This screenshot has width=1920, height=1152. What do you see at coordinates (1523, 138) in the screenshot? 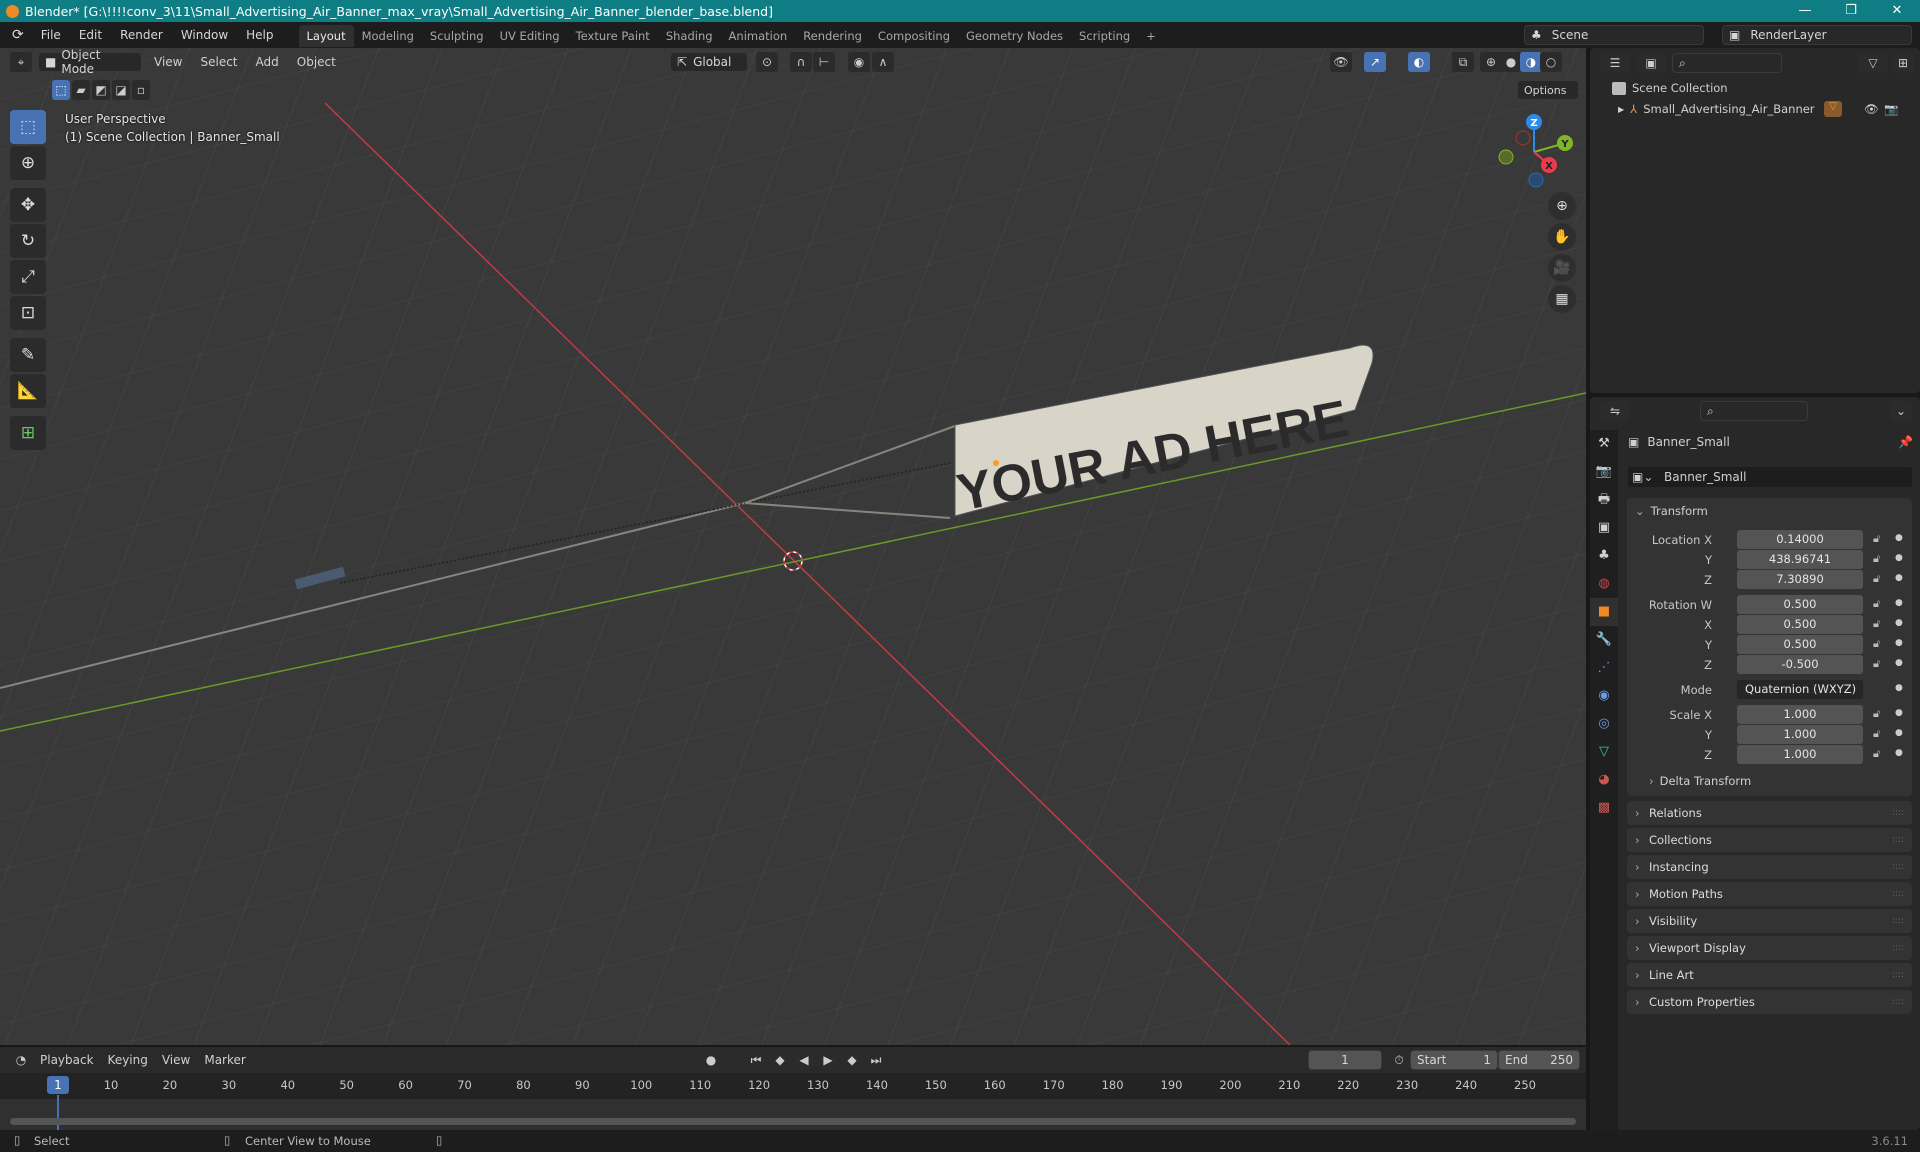
I see `gizmo-neg-x` at bounding box center [1523, 138].